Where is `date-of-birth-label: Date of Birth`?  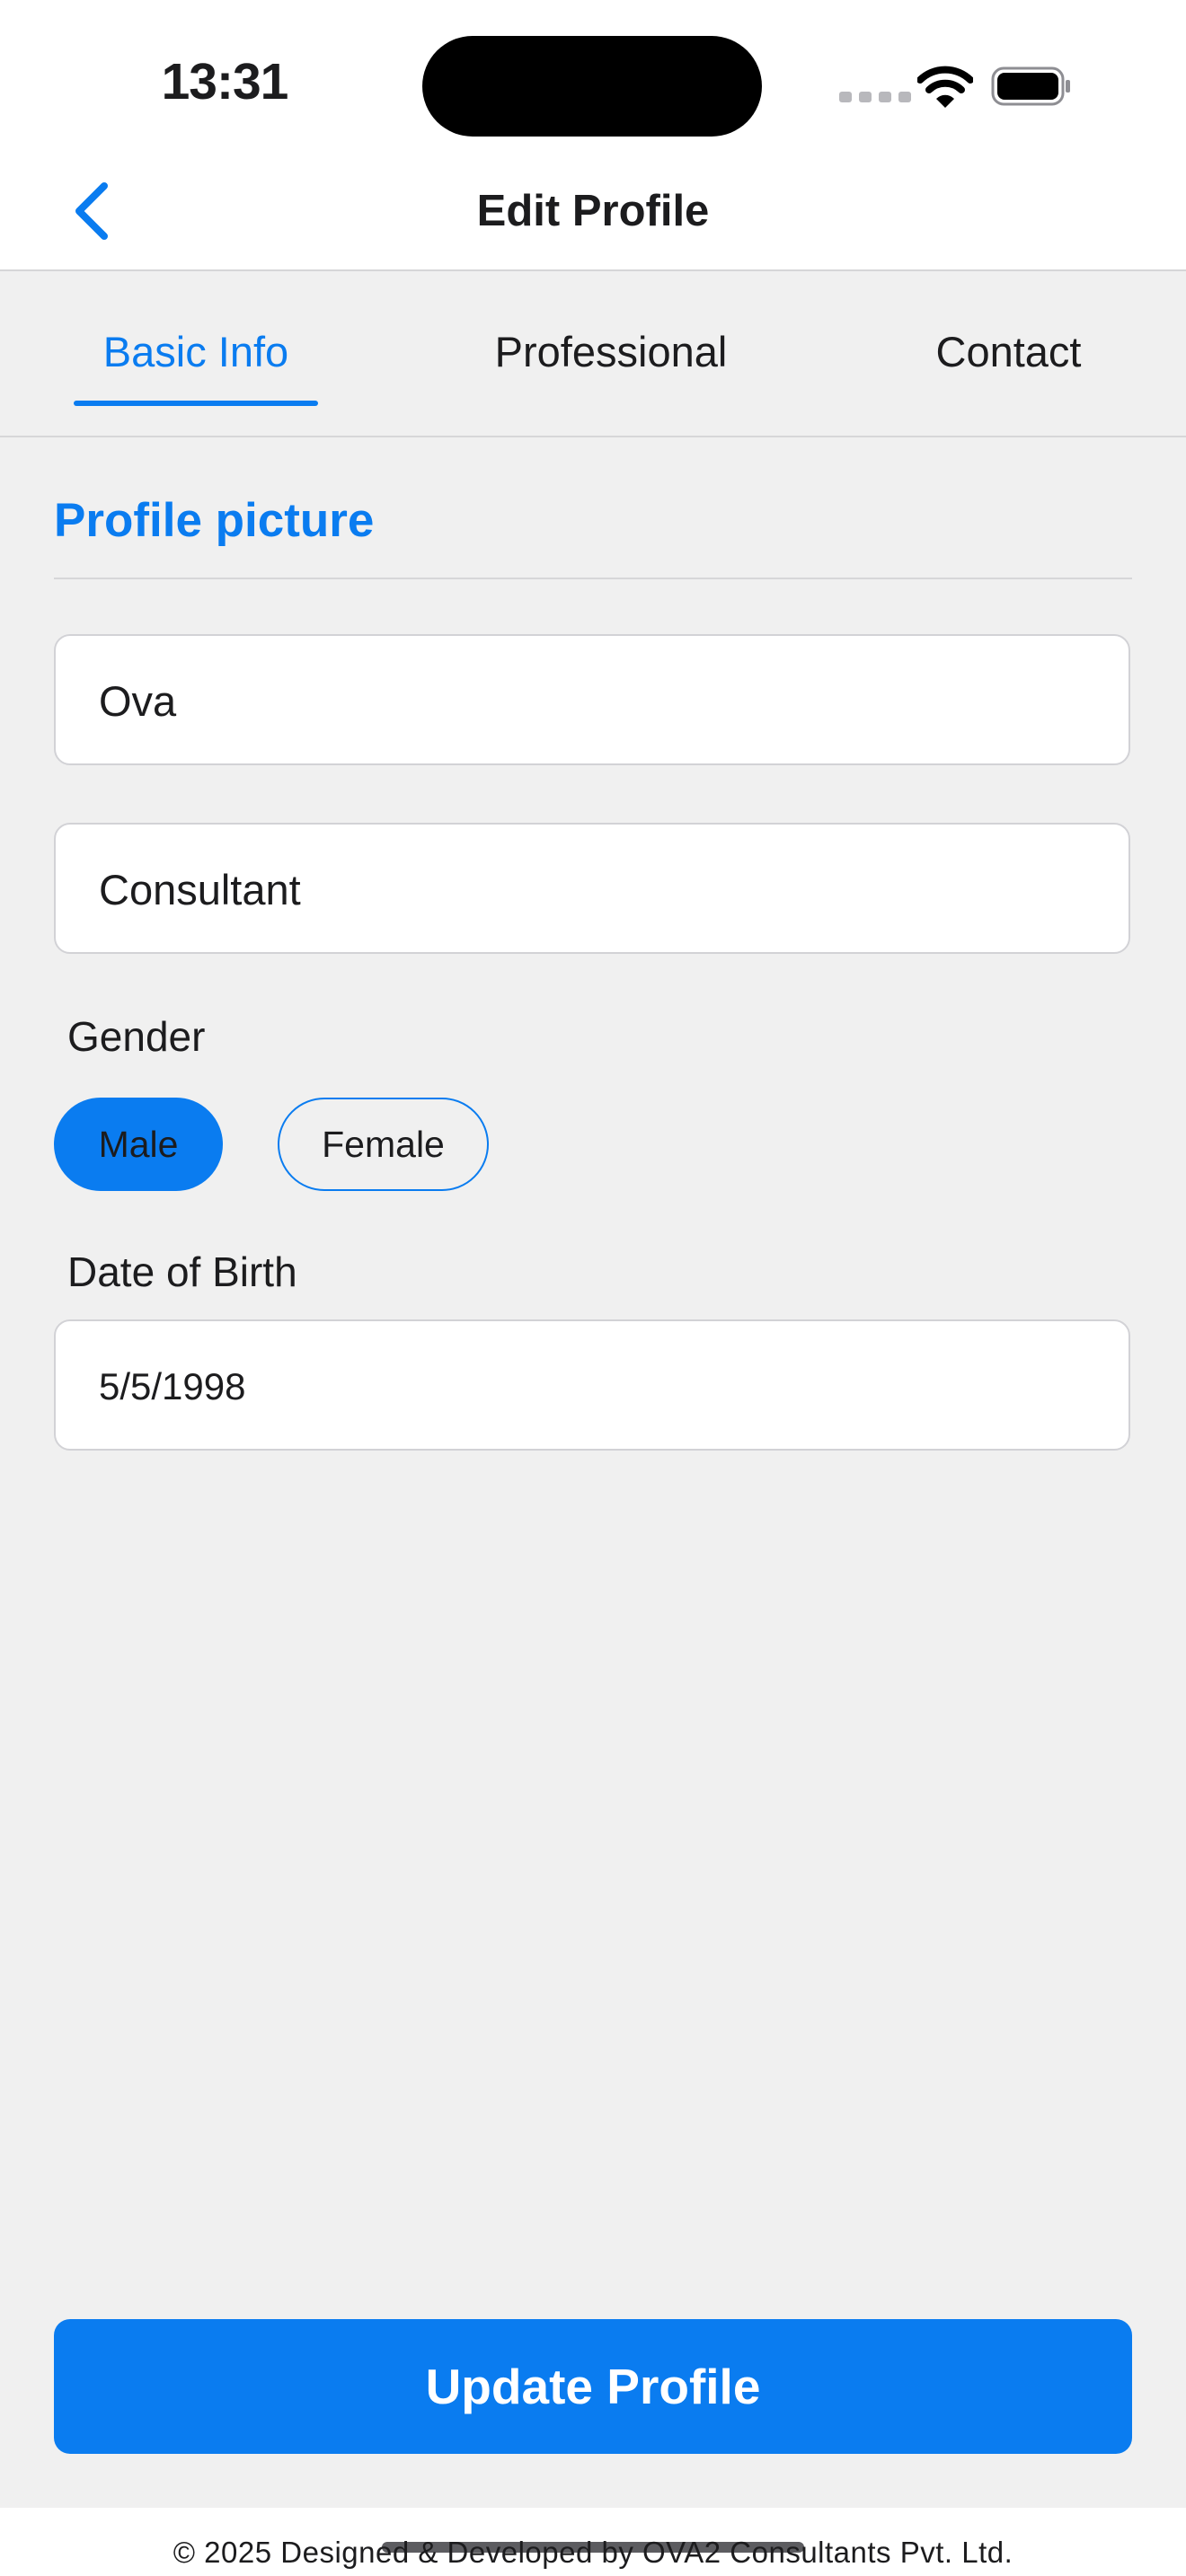
date-of-birth-label: Date of Birth is located at coordinates (182, 1271).